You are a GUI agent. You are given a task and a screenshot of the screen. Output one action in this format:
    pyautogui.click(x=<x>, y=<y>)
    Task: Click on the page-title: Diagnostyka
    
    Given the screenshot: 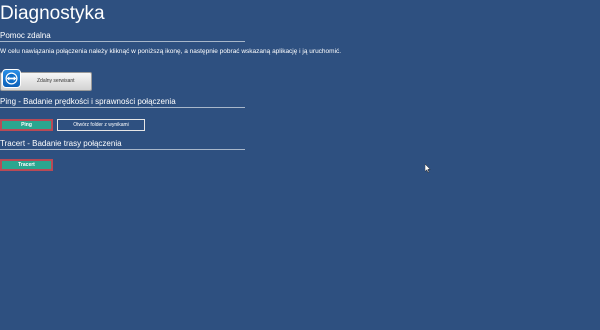 What is the action you would take?
    pyautogui.click(x=52, y=13)
    